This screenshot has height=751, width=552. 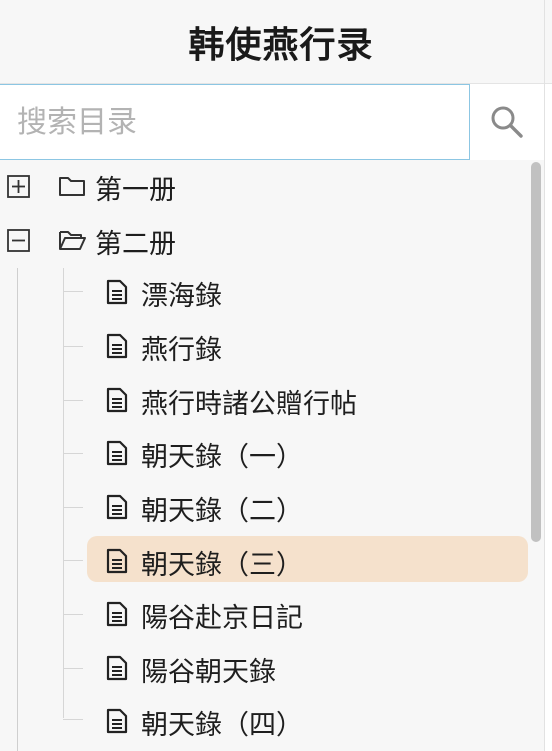 What do you see at coordinates (544, 375) in the screenshot?
I see `panel-divider` at bounding box center [544, 375].